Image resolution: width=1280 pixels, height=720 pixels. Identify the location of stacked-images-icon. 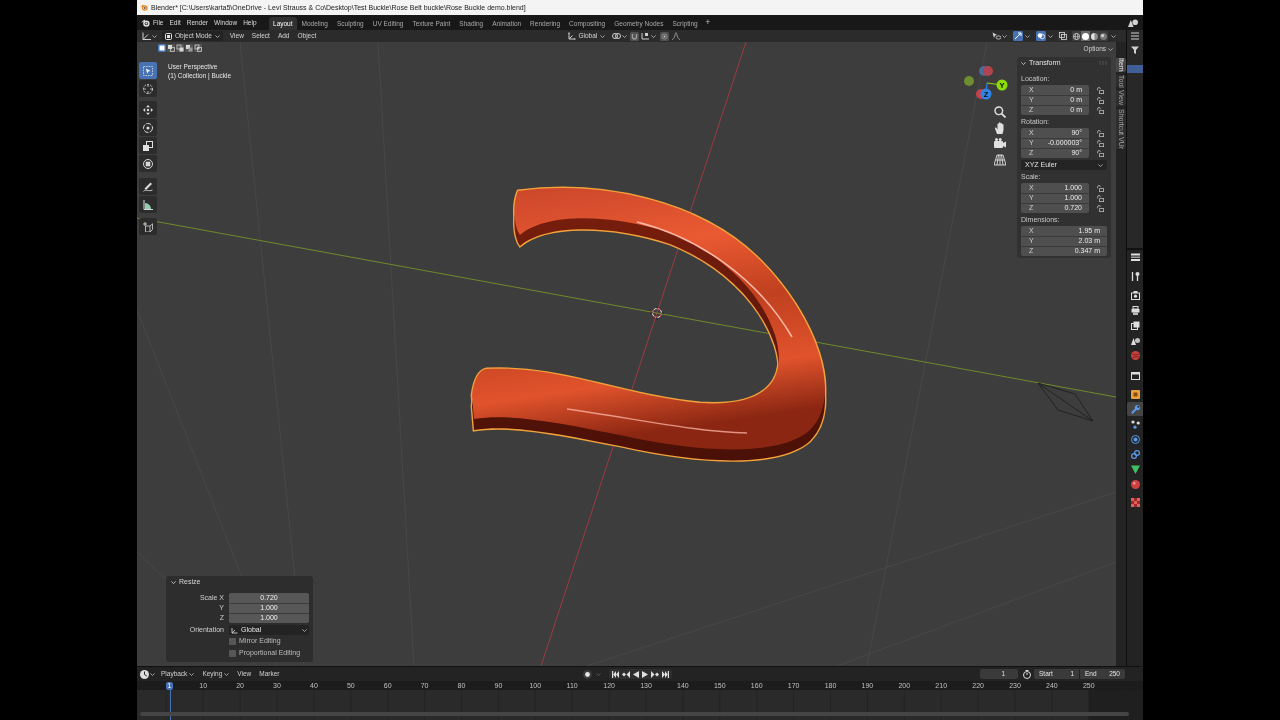
(1135, 325).